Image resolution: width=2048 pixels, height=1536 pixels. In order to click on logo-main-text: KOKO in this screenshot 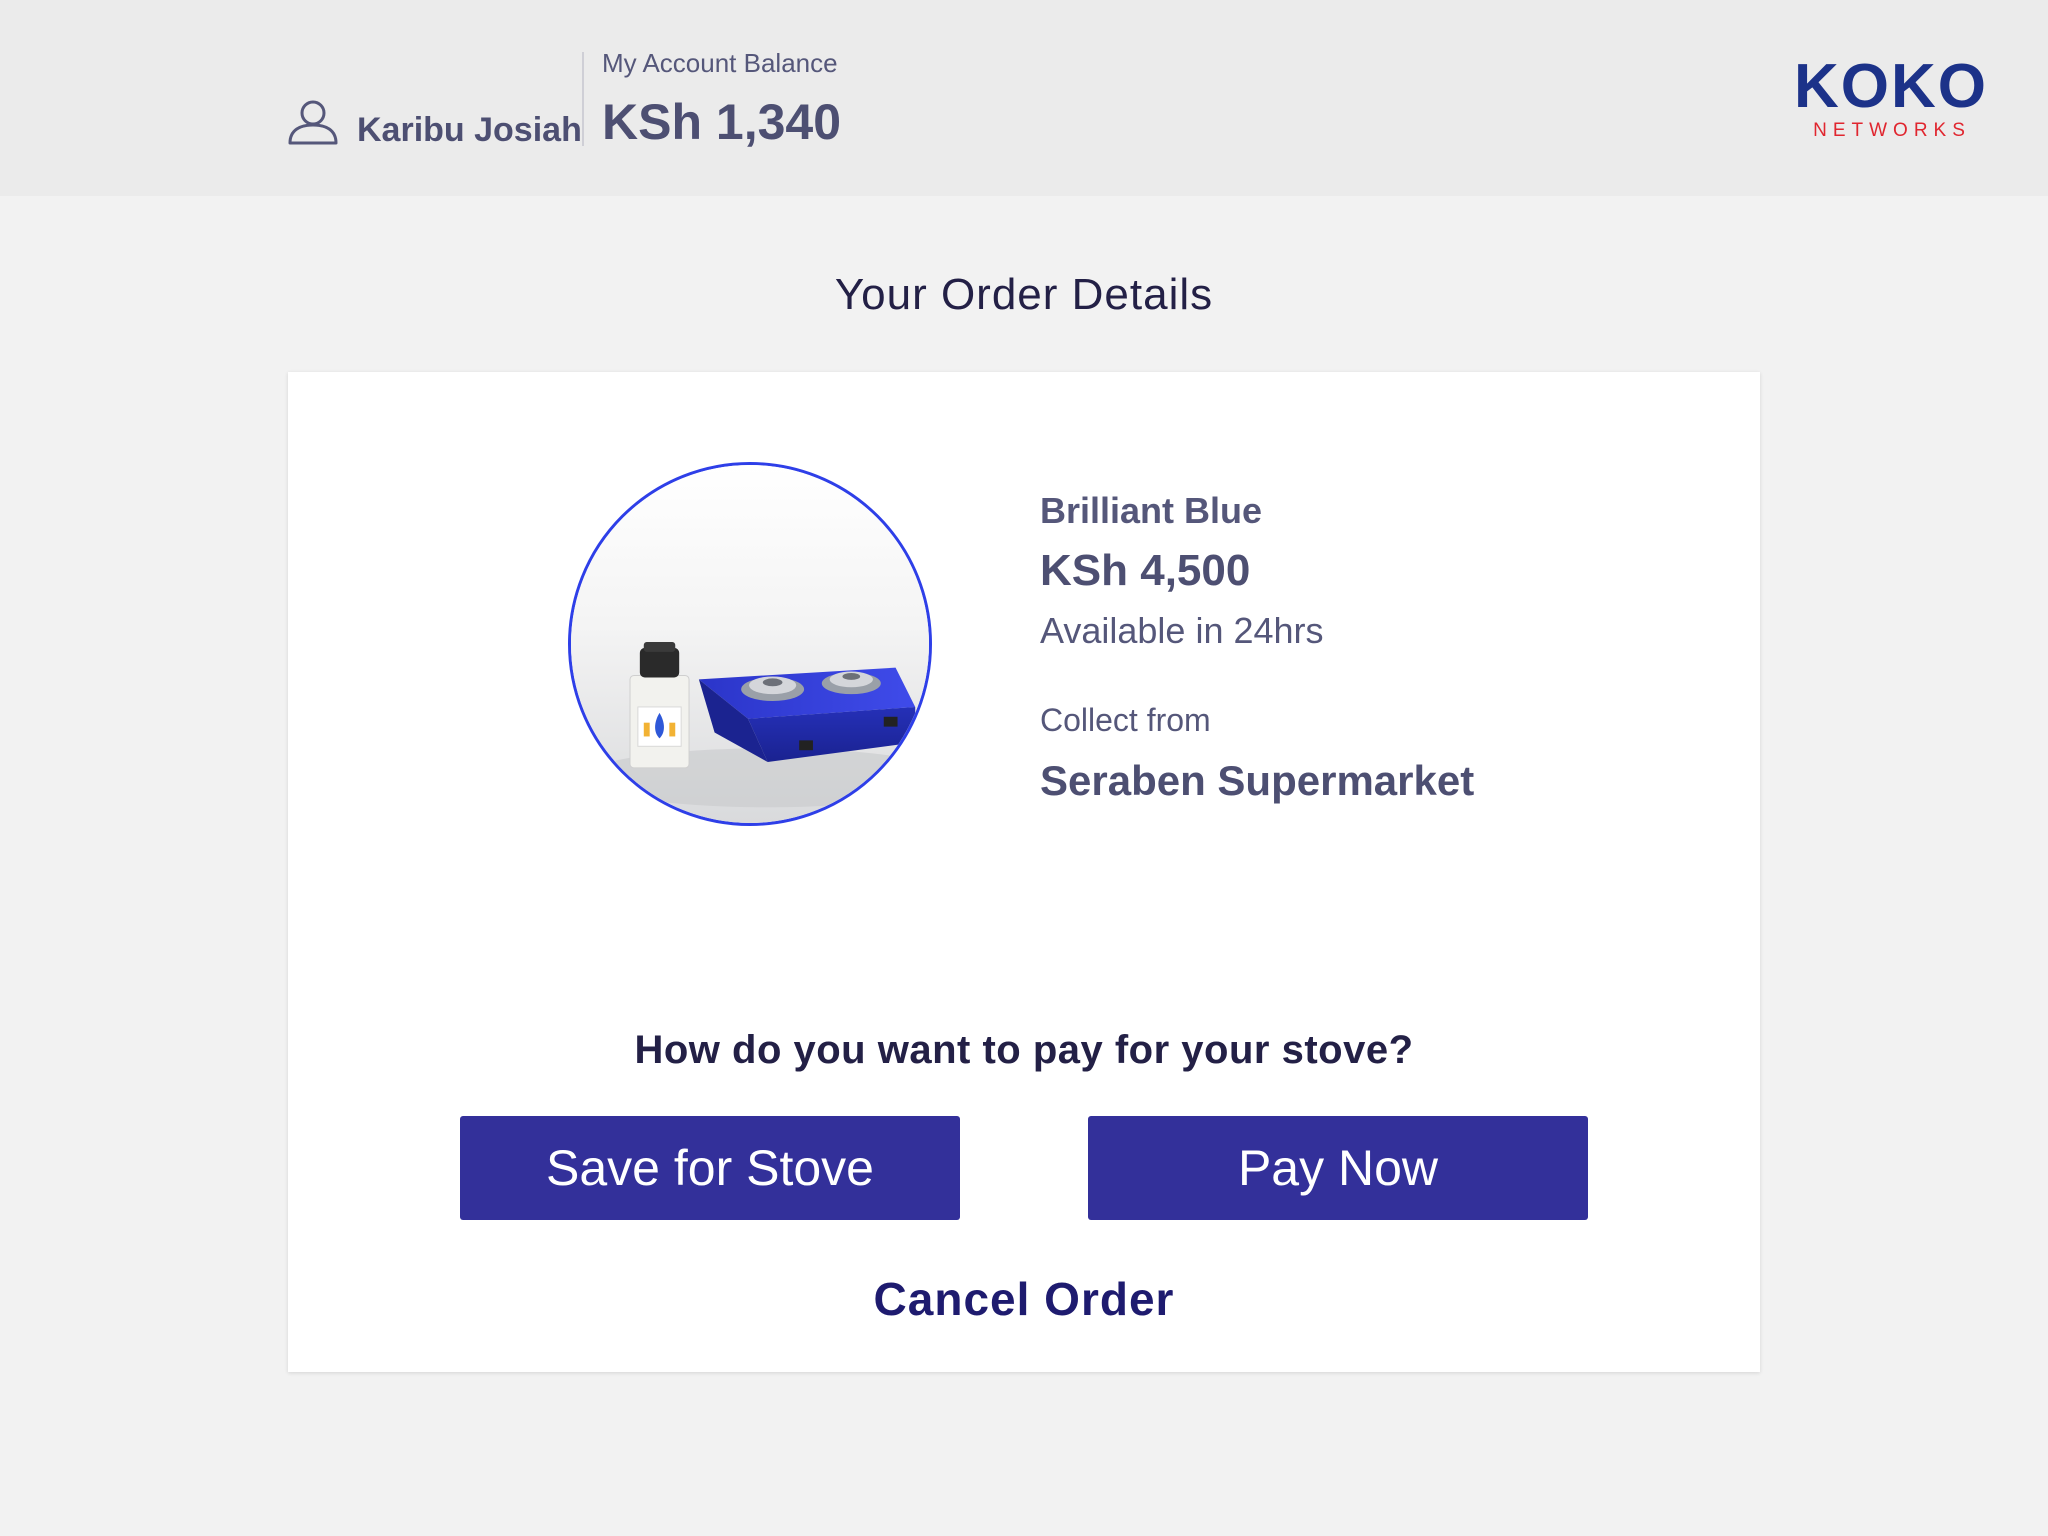, I will do `click(1891, 86)`.